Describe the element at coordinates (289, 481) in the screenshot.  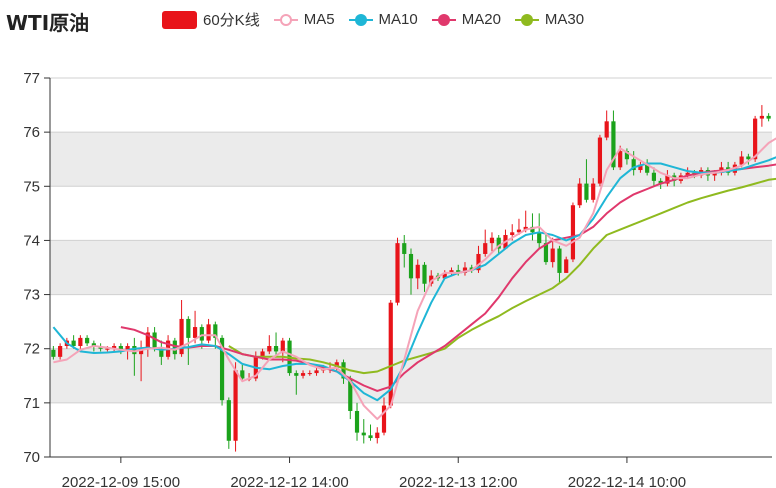
I see `x-tick-label: 2022-12-12 14:00` at that location.